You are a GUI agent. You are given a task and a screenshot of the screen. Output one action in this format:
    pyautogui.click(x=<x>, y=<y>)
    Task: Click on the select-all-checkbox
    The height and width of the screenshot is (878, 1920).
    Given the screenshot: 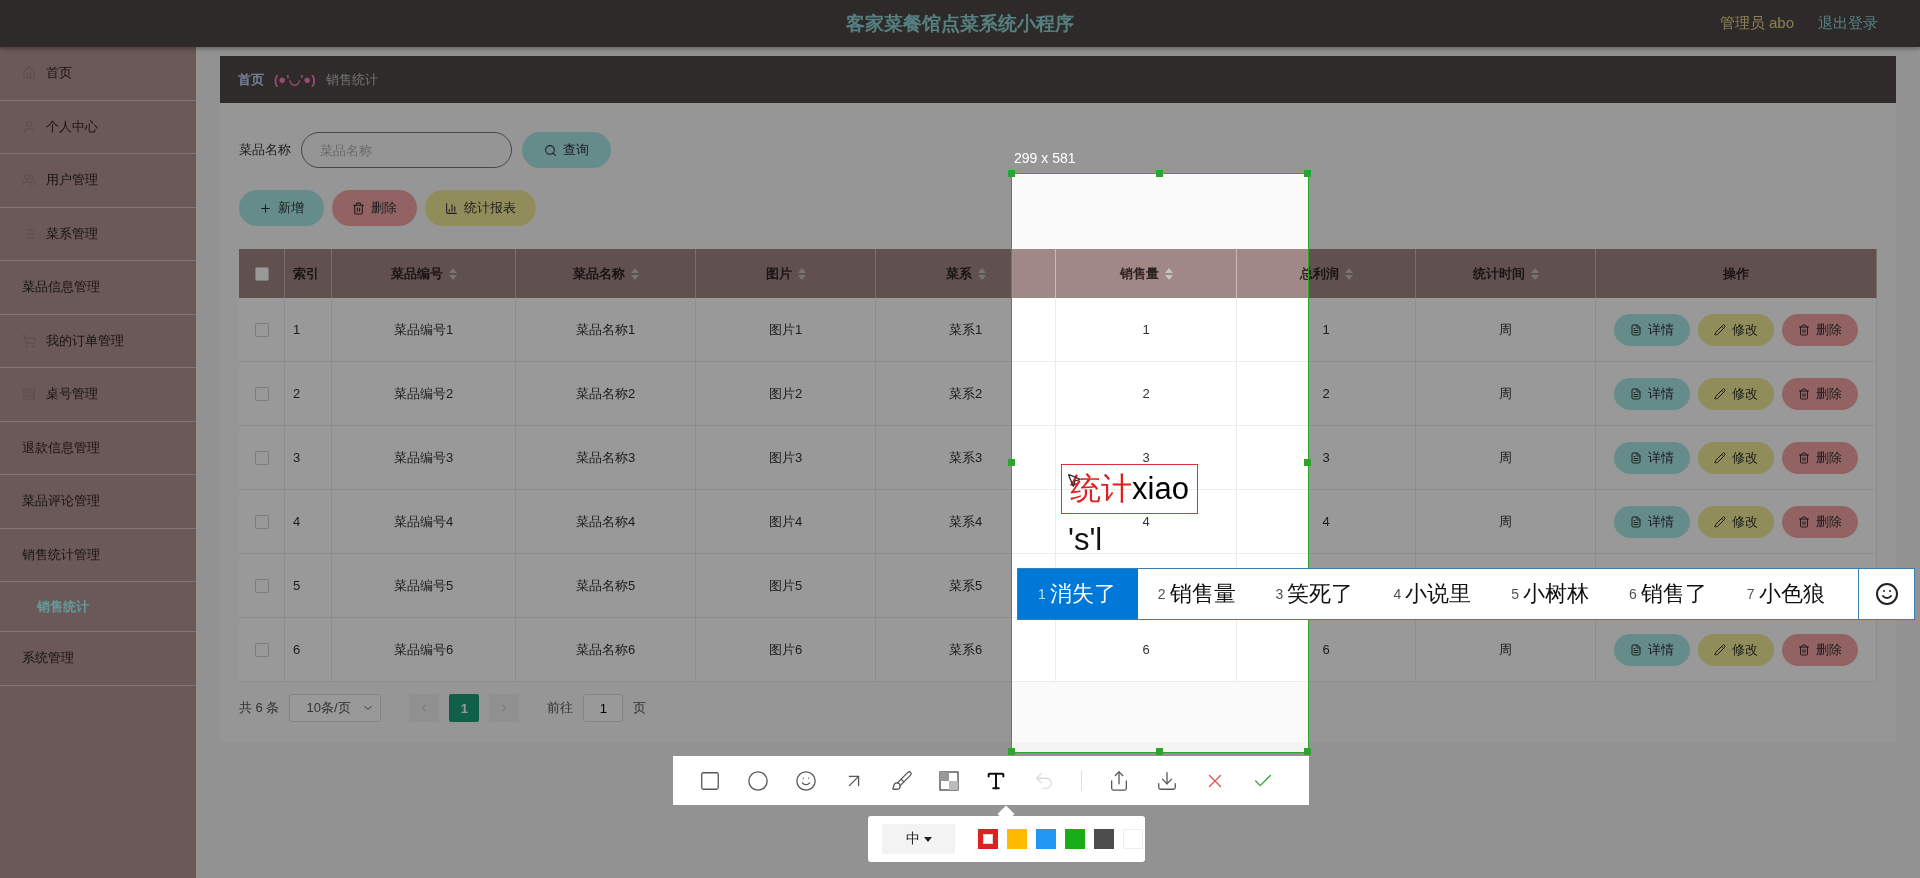 What is the action you would take?
    pyautogui.click(x=261, y=273)
    